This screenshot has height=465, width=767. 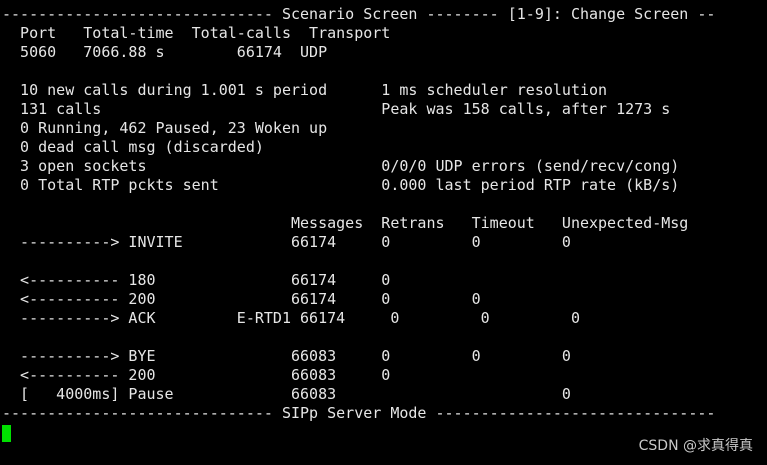 What do you see at coordinates (345, 223) in the screenshot?
I see `message-table-header: Messages Retrans Timeout Unexpected-Msg` at bounding box center [345, 223].